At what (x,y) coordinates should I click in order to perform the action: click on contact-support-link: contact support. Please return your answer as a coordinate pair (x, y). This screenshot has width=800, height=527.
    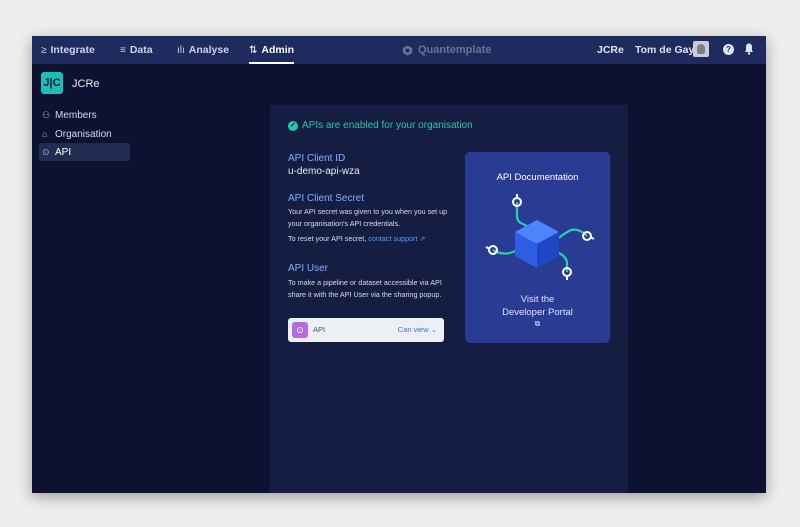
    Looking at the image, I should click on (392, 238).